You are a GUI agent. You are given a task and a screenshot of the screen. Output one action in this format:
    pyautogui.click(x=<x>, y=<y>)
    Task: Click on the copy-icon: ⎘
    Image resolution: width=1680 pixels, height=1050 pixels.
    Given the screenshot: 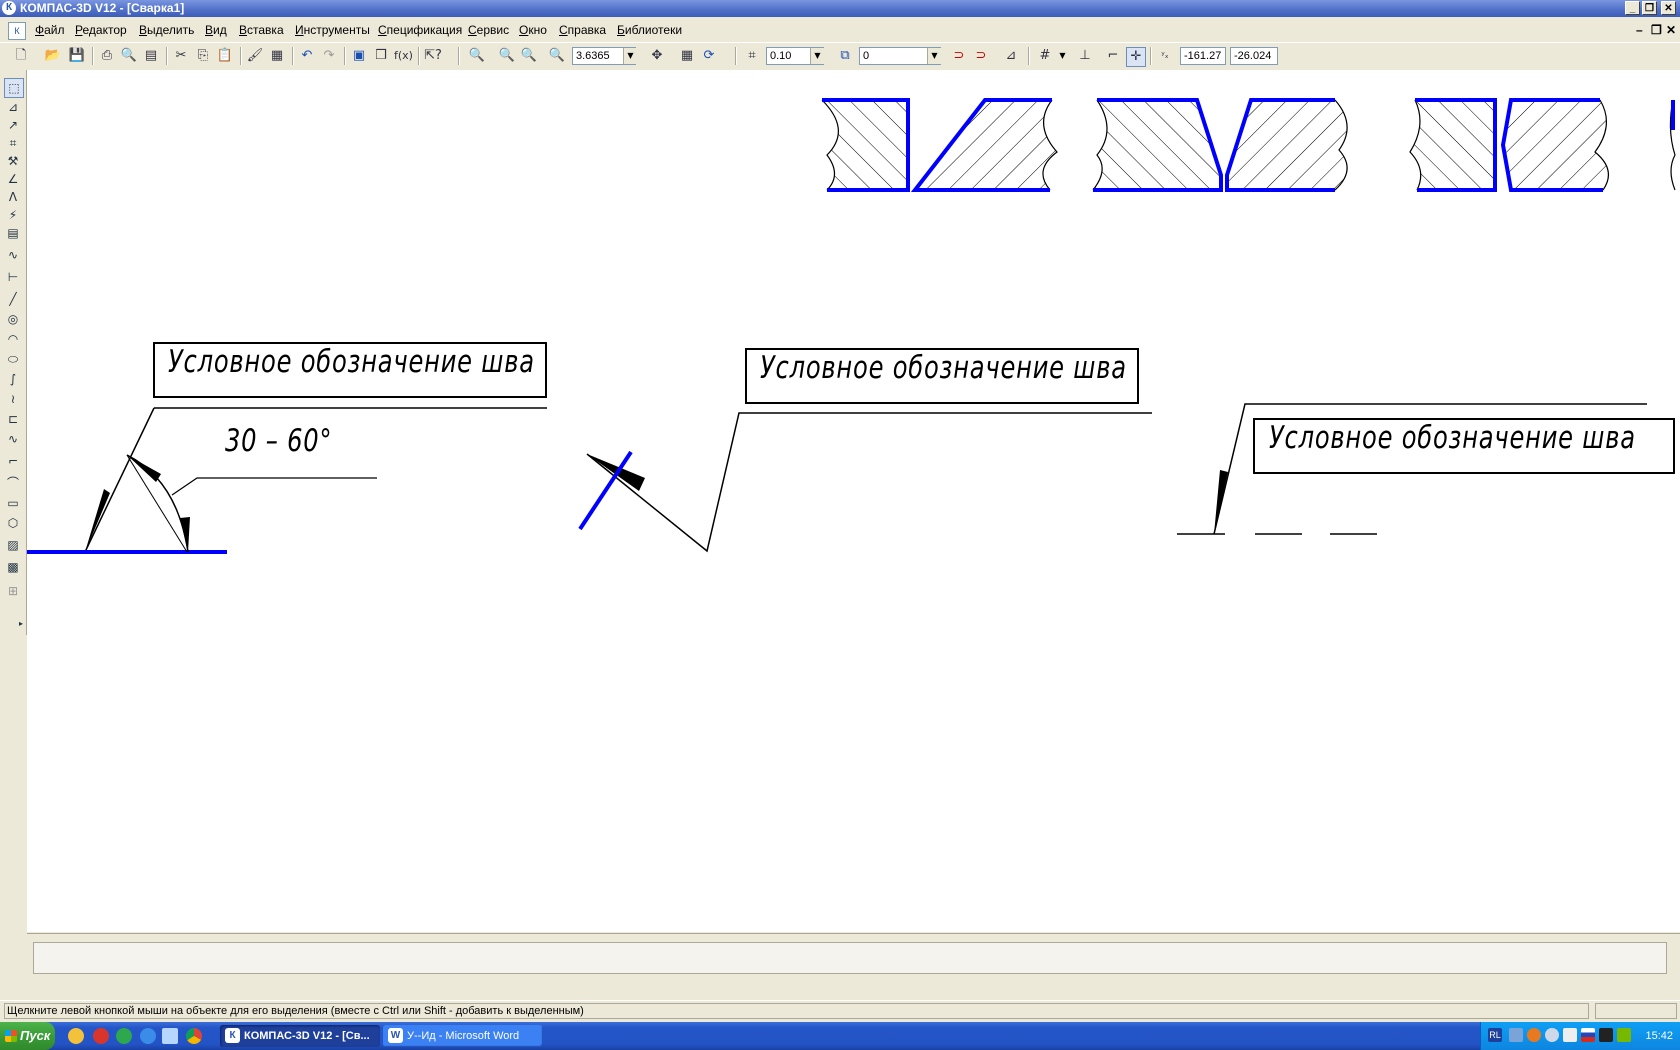 What is the action you would take?
    pyautogui.click(x=203, y=56)
    